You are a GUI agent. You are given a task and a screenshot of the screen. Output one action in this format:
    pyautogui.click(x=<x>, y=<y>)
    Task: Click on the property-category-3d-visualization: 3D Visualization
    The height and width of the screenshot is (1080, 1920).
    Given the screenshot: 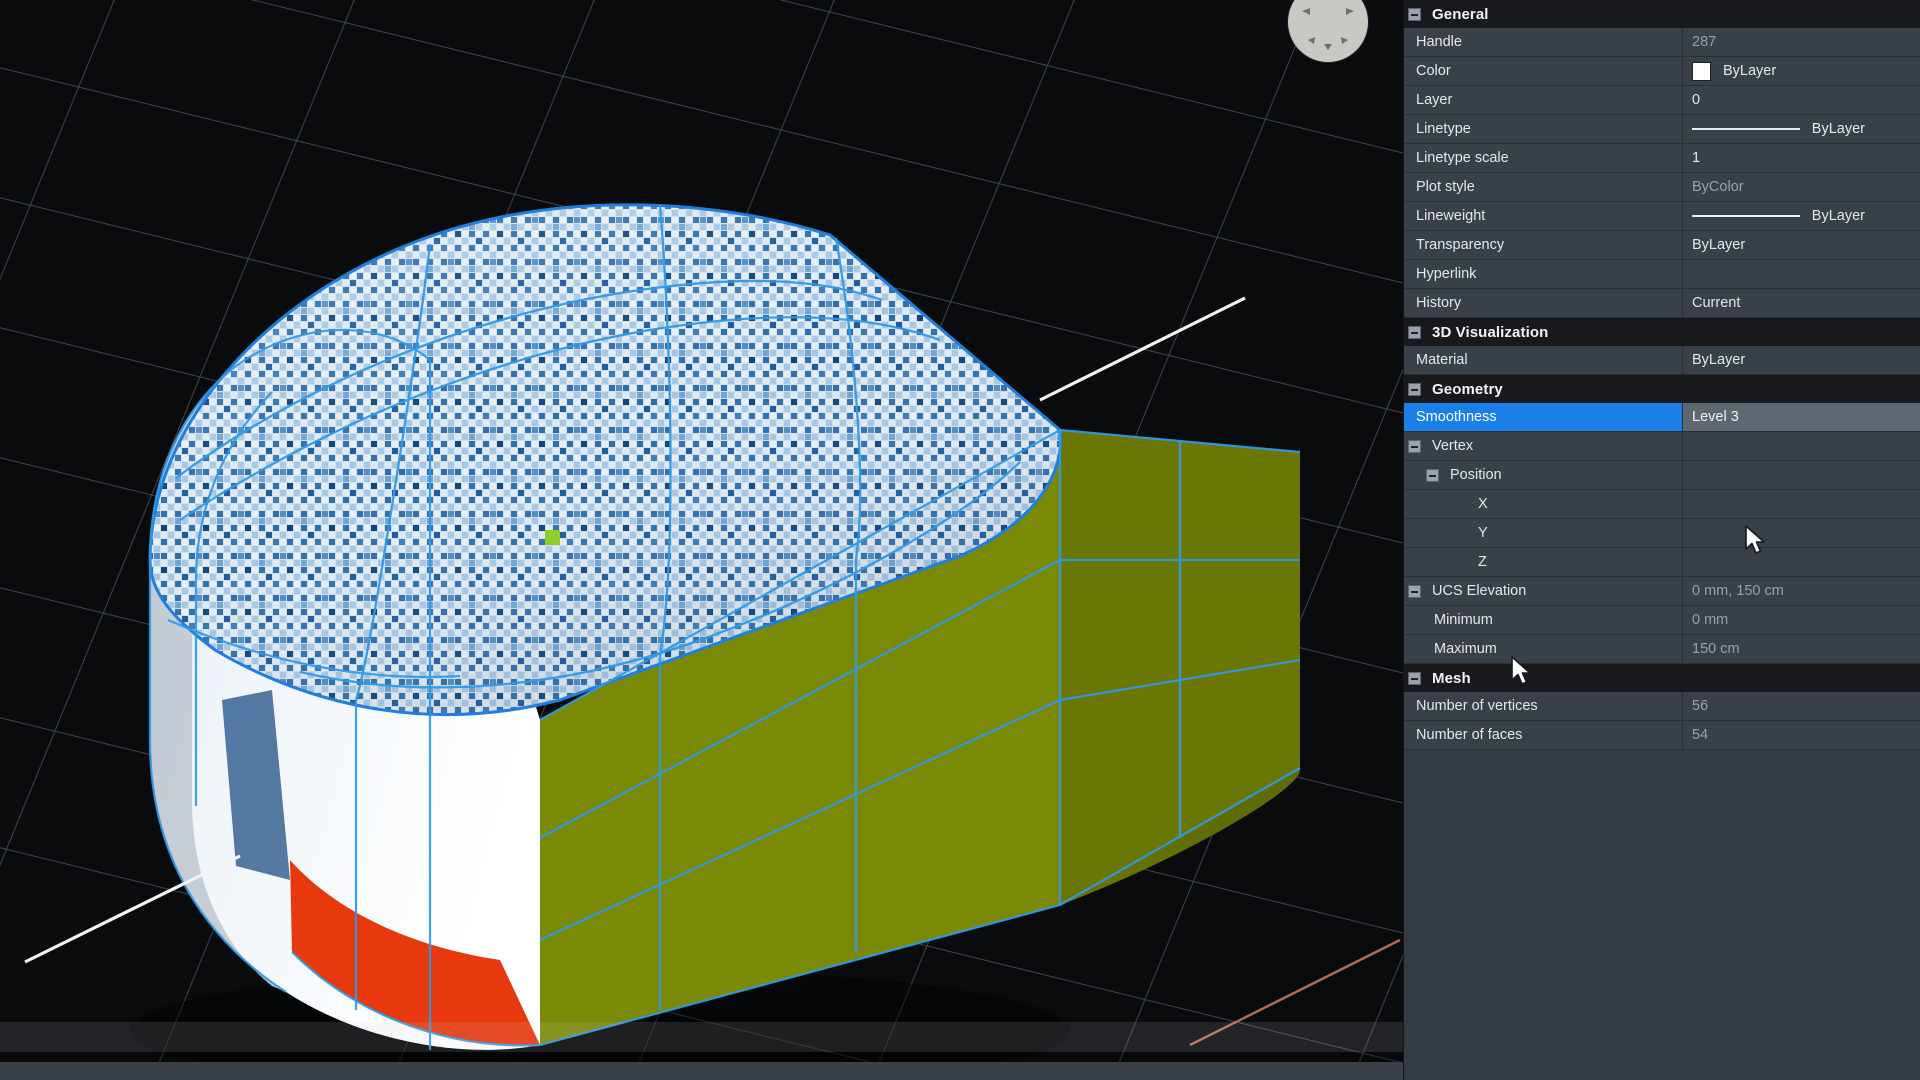 What is the action you would take?
    pyautogui.click(x=1662, y=332)
    